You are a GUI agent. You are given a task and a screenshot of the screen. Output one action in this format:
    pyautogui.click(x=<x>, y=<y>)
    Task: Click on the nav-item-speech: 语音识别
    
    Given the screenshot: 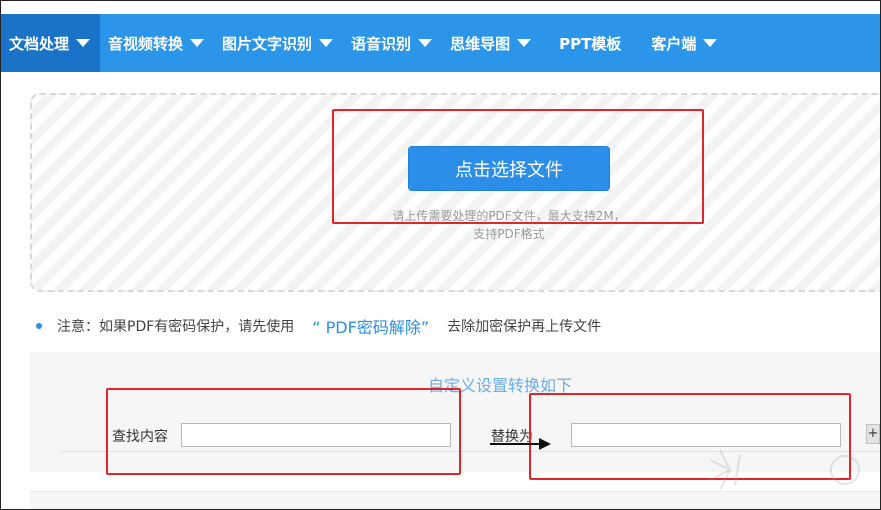 What is the action you would take?
    pyautogui.click(x=392, y=43)
    